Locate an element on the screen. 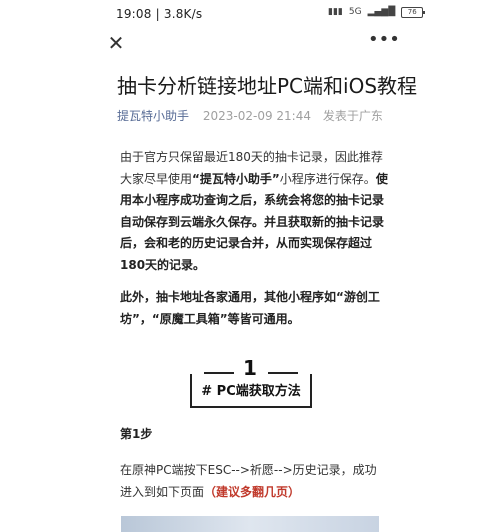 Image resolution: width=500 pixels, height=532 pixels. article-title: 抽卡分析链接地址PC端和iOS教程 is located at coordinates (267, 86).